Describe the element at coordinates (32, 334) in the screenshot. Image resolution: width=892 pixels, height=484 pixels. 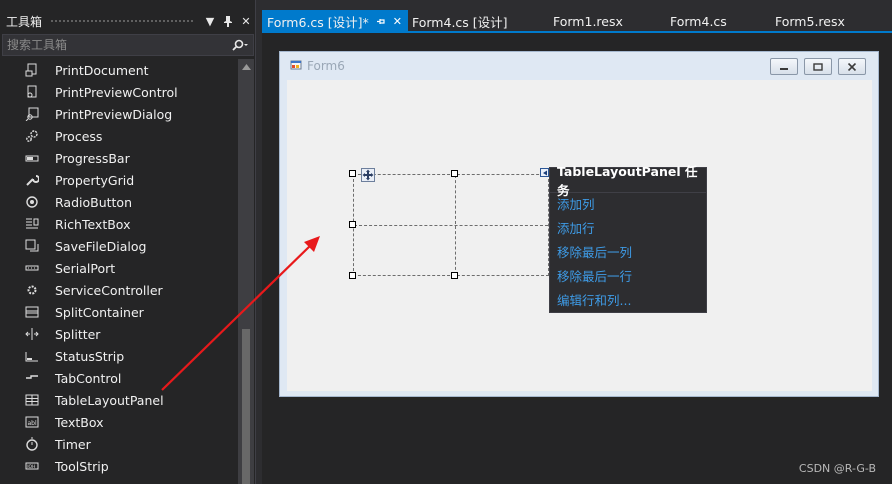
I see `splitter-icon` at that location.